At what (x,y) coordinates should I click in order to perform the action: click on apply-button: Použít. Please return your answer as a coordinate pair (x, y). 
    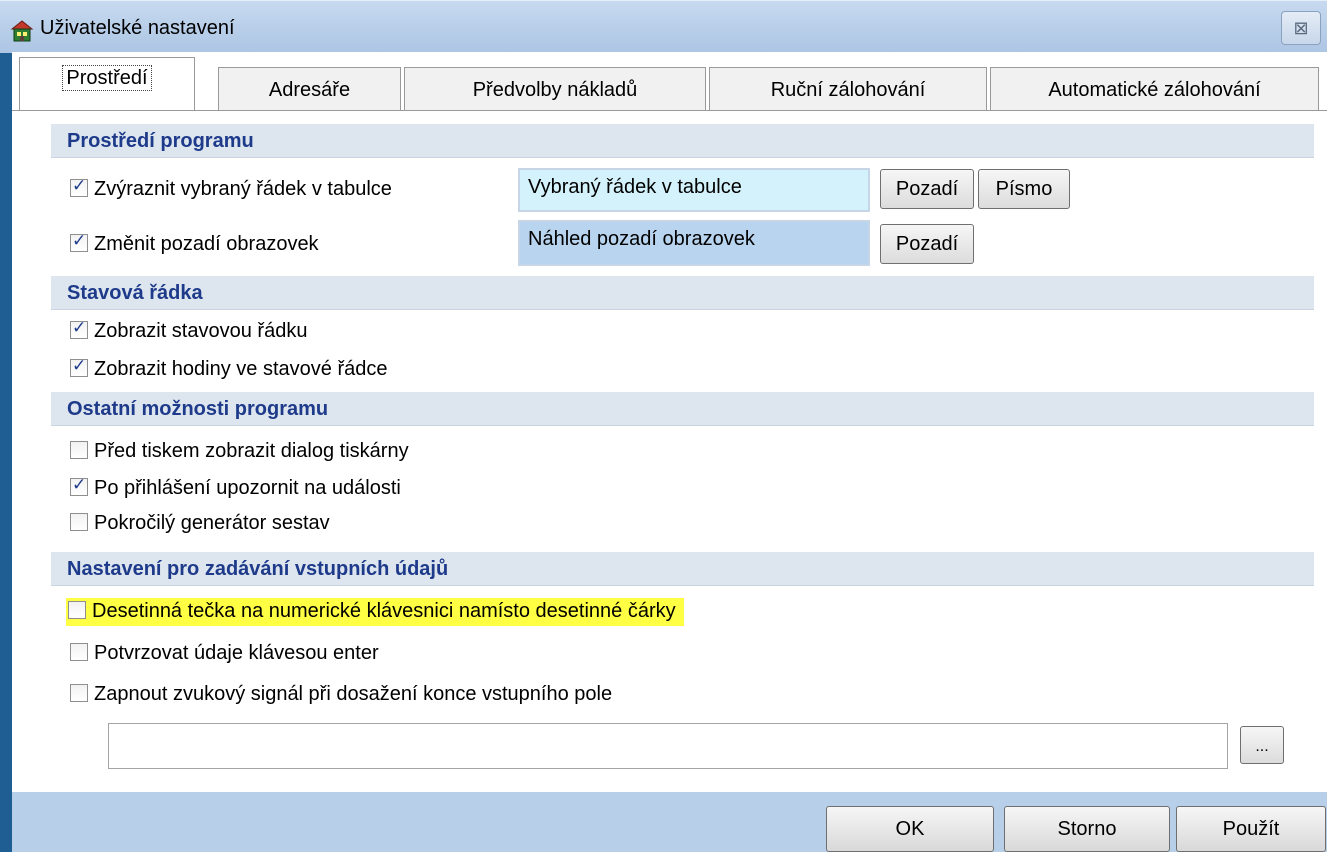
    Looking at the image, I should click on (1251, 829).